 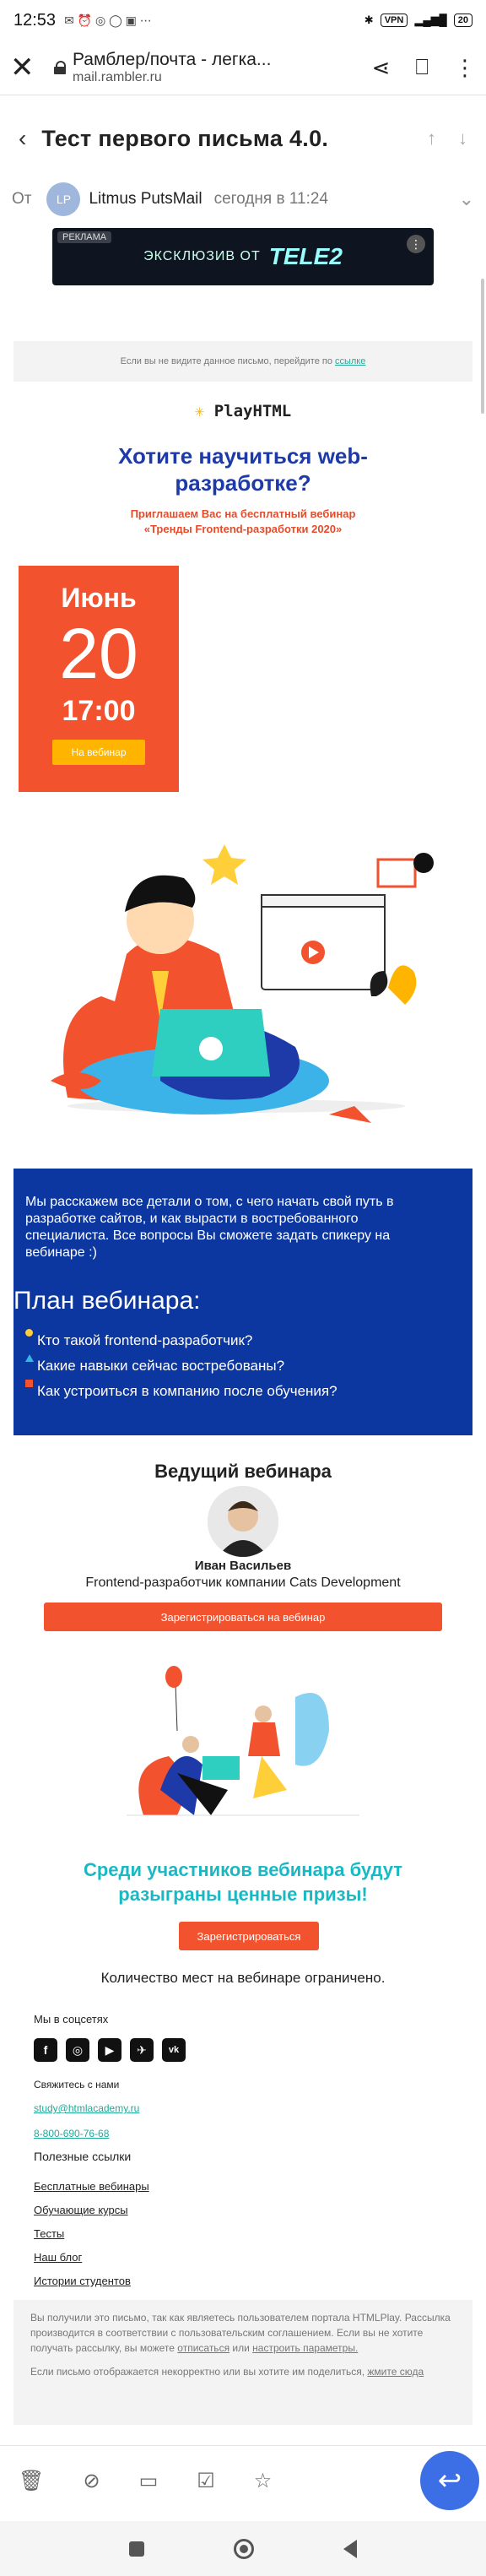 I want to click on view-in-browser-link: жмите сюда, so click(x=395, y=2372).